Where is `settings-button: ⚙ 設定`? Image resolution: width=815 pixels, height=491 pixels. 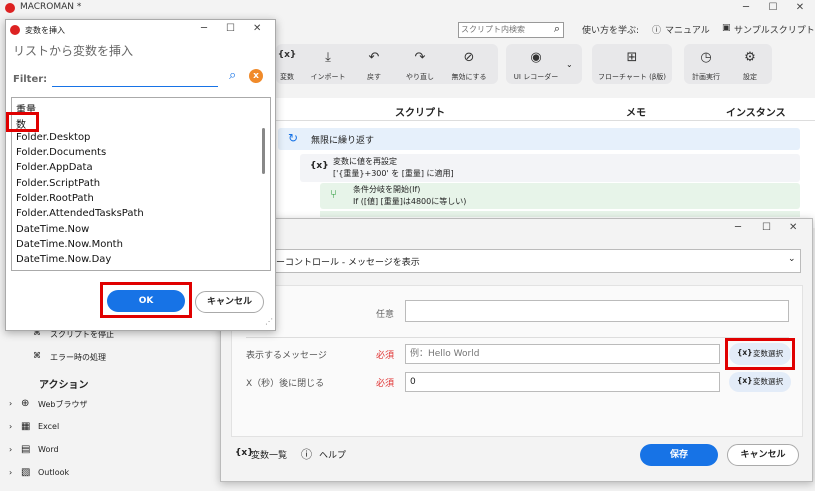
settings-button: ⚙ 設定 is located at coordinates (750, 64).